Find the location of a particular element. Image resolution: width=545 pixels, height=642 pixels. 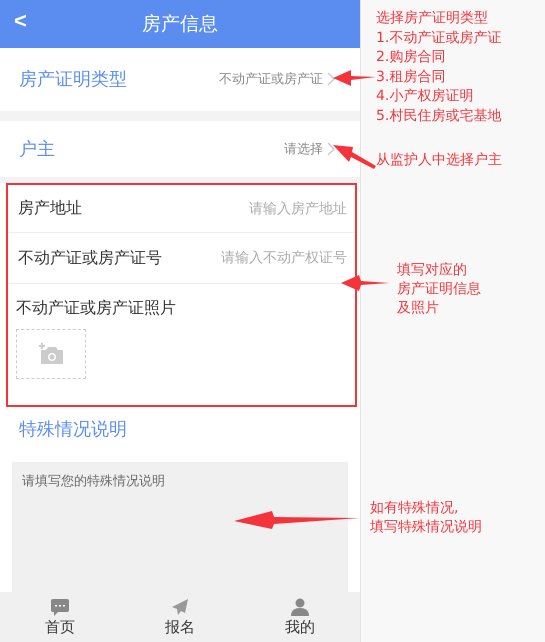

annotation-text: 4.小产权房证明 is located at coordinates (425, 96).